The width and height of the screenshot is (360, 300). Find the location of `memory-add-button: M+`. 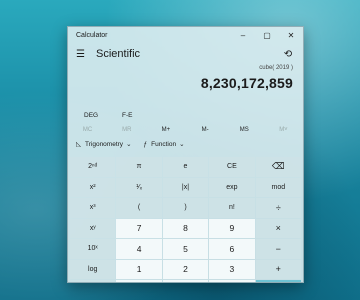

memory-add-button: M+ is located at coordinates (165, 130).